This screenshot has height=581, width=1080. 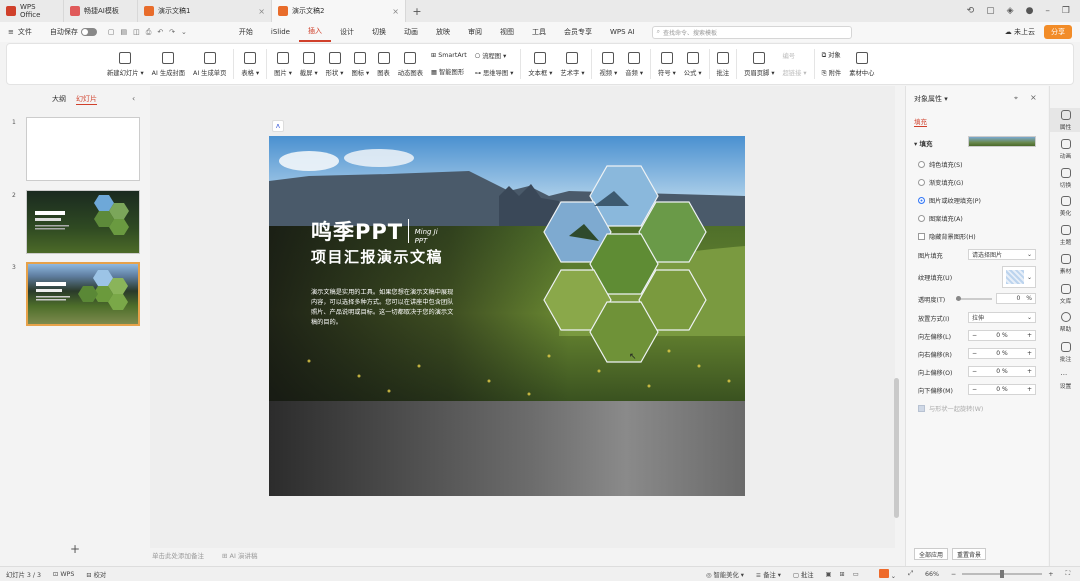 What do you see at coordinates (860, 574) in the screenshot?
I see `reading-view-icon: ▭` at bounding box center [860, 574].